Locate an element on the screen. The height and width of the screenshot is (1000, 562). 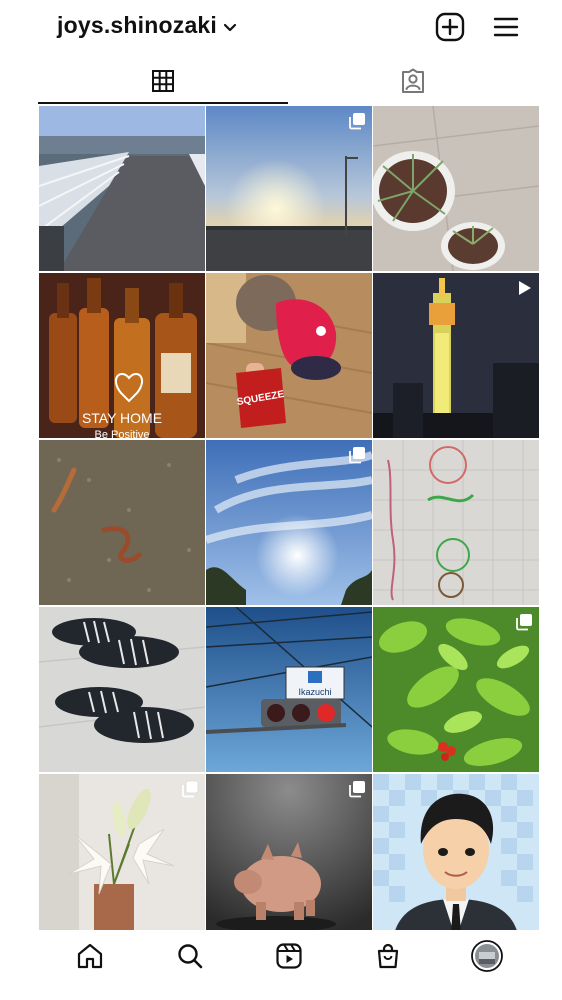
create-post-button is located at coordinates (450, 27).